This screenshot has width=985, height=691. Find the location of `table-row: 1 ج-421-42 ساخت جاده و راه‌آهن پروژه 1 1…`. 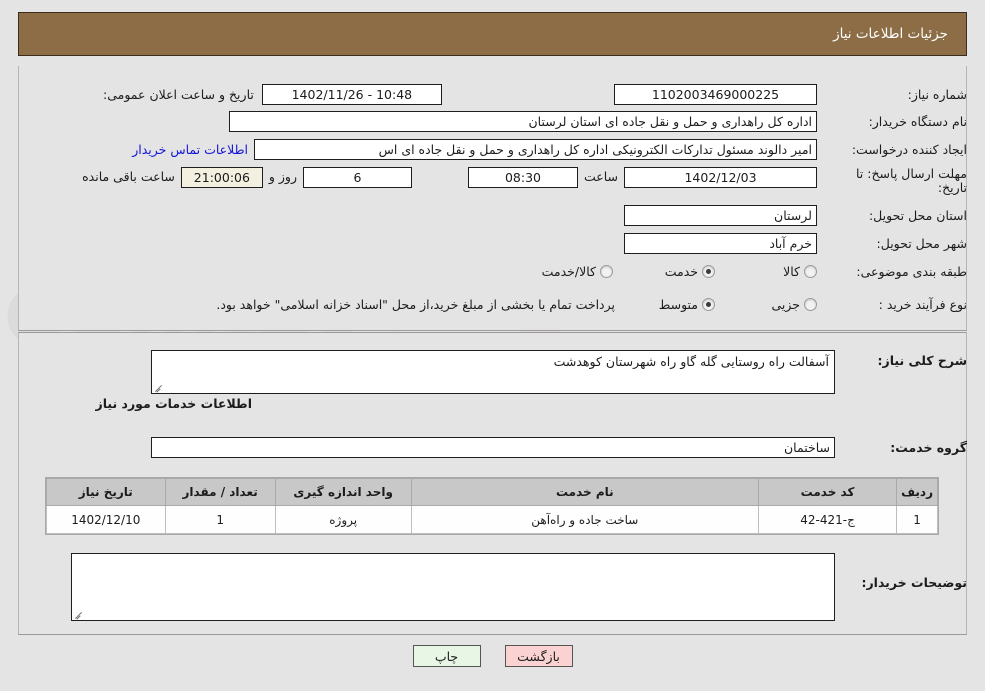

table-row: 1 ج-421-42 ساخت جاده و راه‌آهن پروژه 1 1… is located at coordinates (492, 519).